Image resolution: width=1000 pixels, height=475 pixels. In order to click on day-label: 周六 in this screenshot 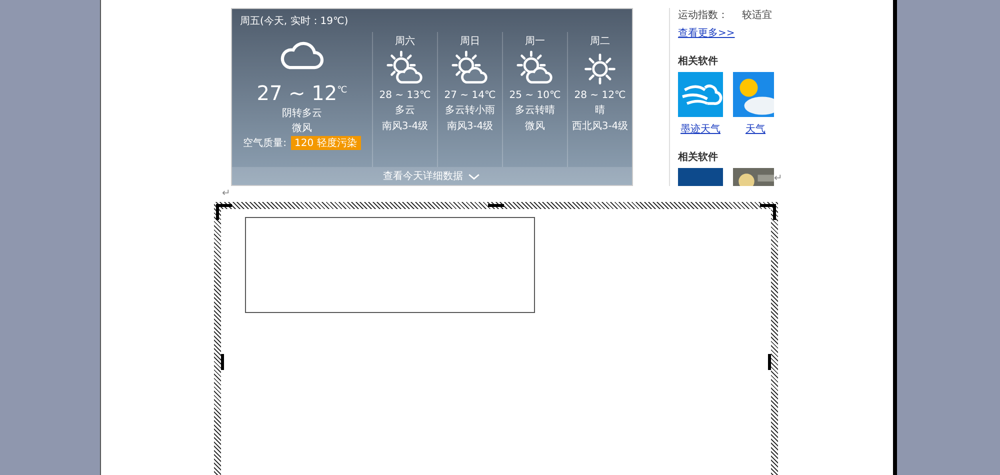, I will do `click(405, 41)`.